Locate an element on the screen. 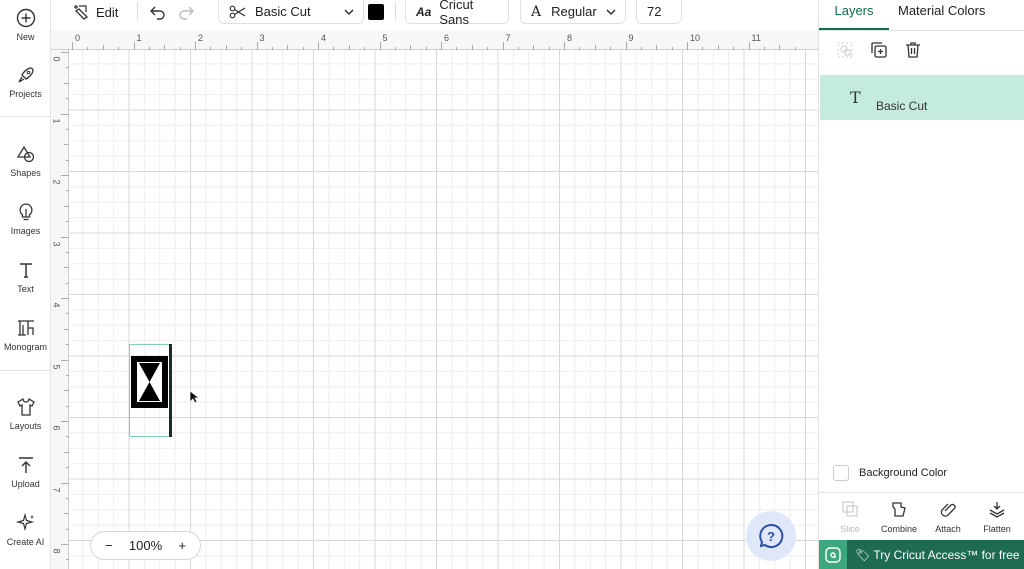 The height and width of the screenshot is (569, 1024). text-layer-icon: T is located at coordinates (855, 97).